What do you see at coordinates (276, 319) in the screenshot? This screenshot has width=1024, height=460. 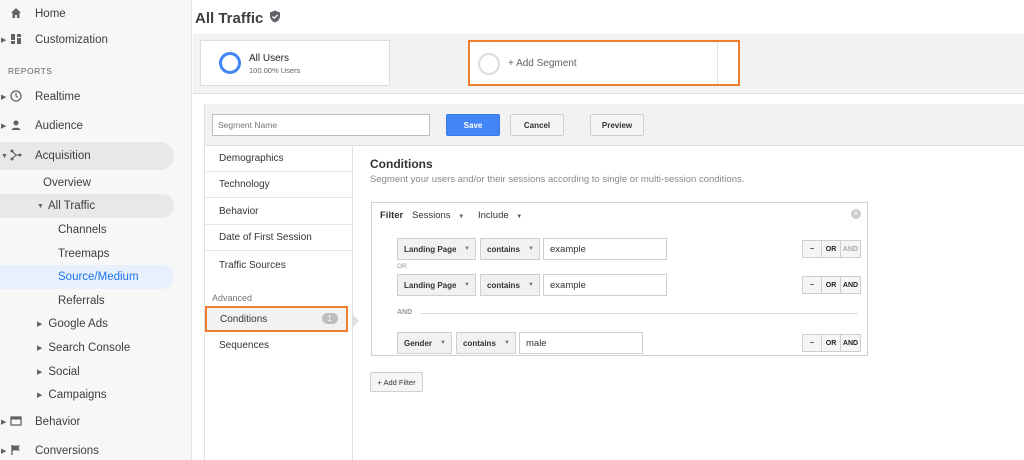 I see `menu-conditions: Conditions 1` at bounding box center [276, 319].